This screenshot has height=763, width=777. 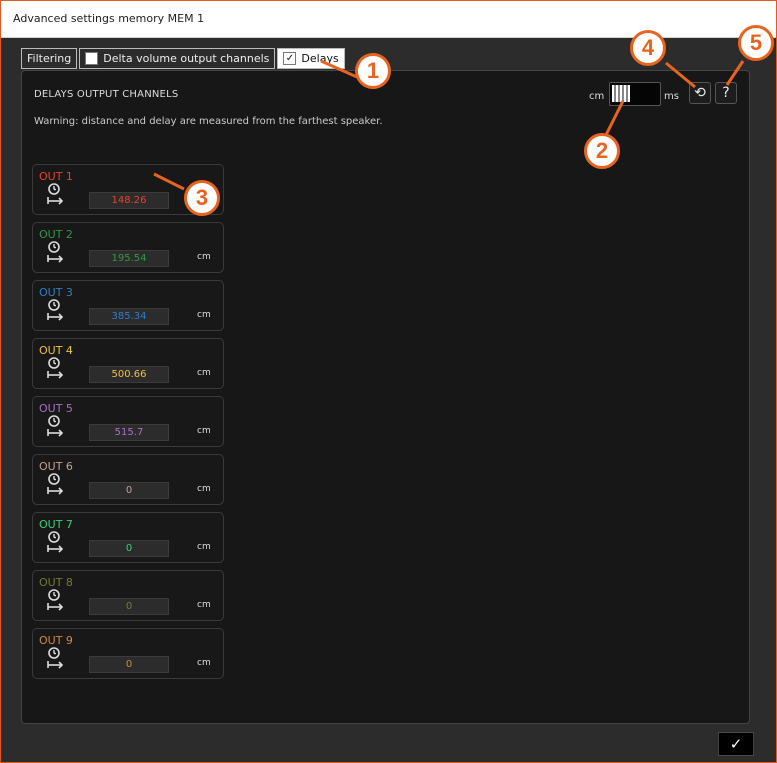 I want to click on callout-1-arrow, so click(x=339, y=69).